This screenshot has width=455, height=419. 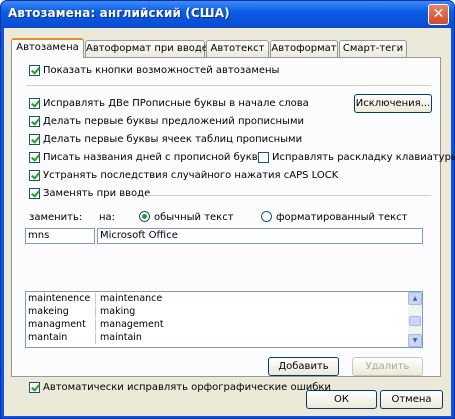 I want to click on scroll-down-icon: ▼, so click(x=415, y=340).